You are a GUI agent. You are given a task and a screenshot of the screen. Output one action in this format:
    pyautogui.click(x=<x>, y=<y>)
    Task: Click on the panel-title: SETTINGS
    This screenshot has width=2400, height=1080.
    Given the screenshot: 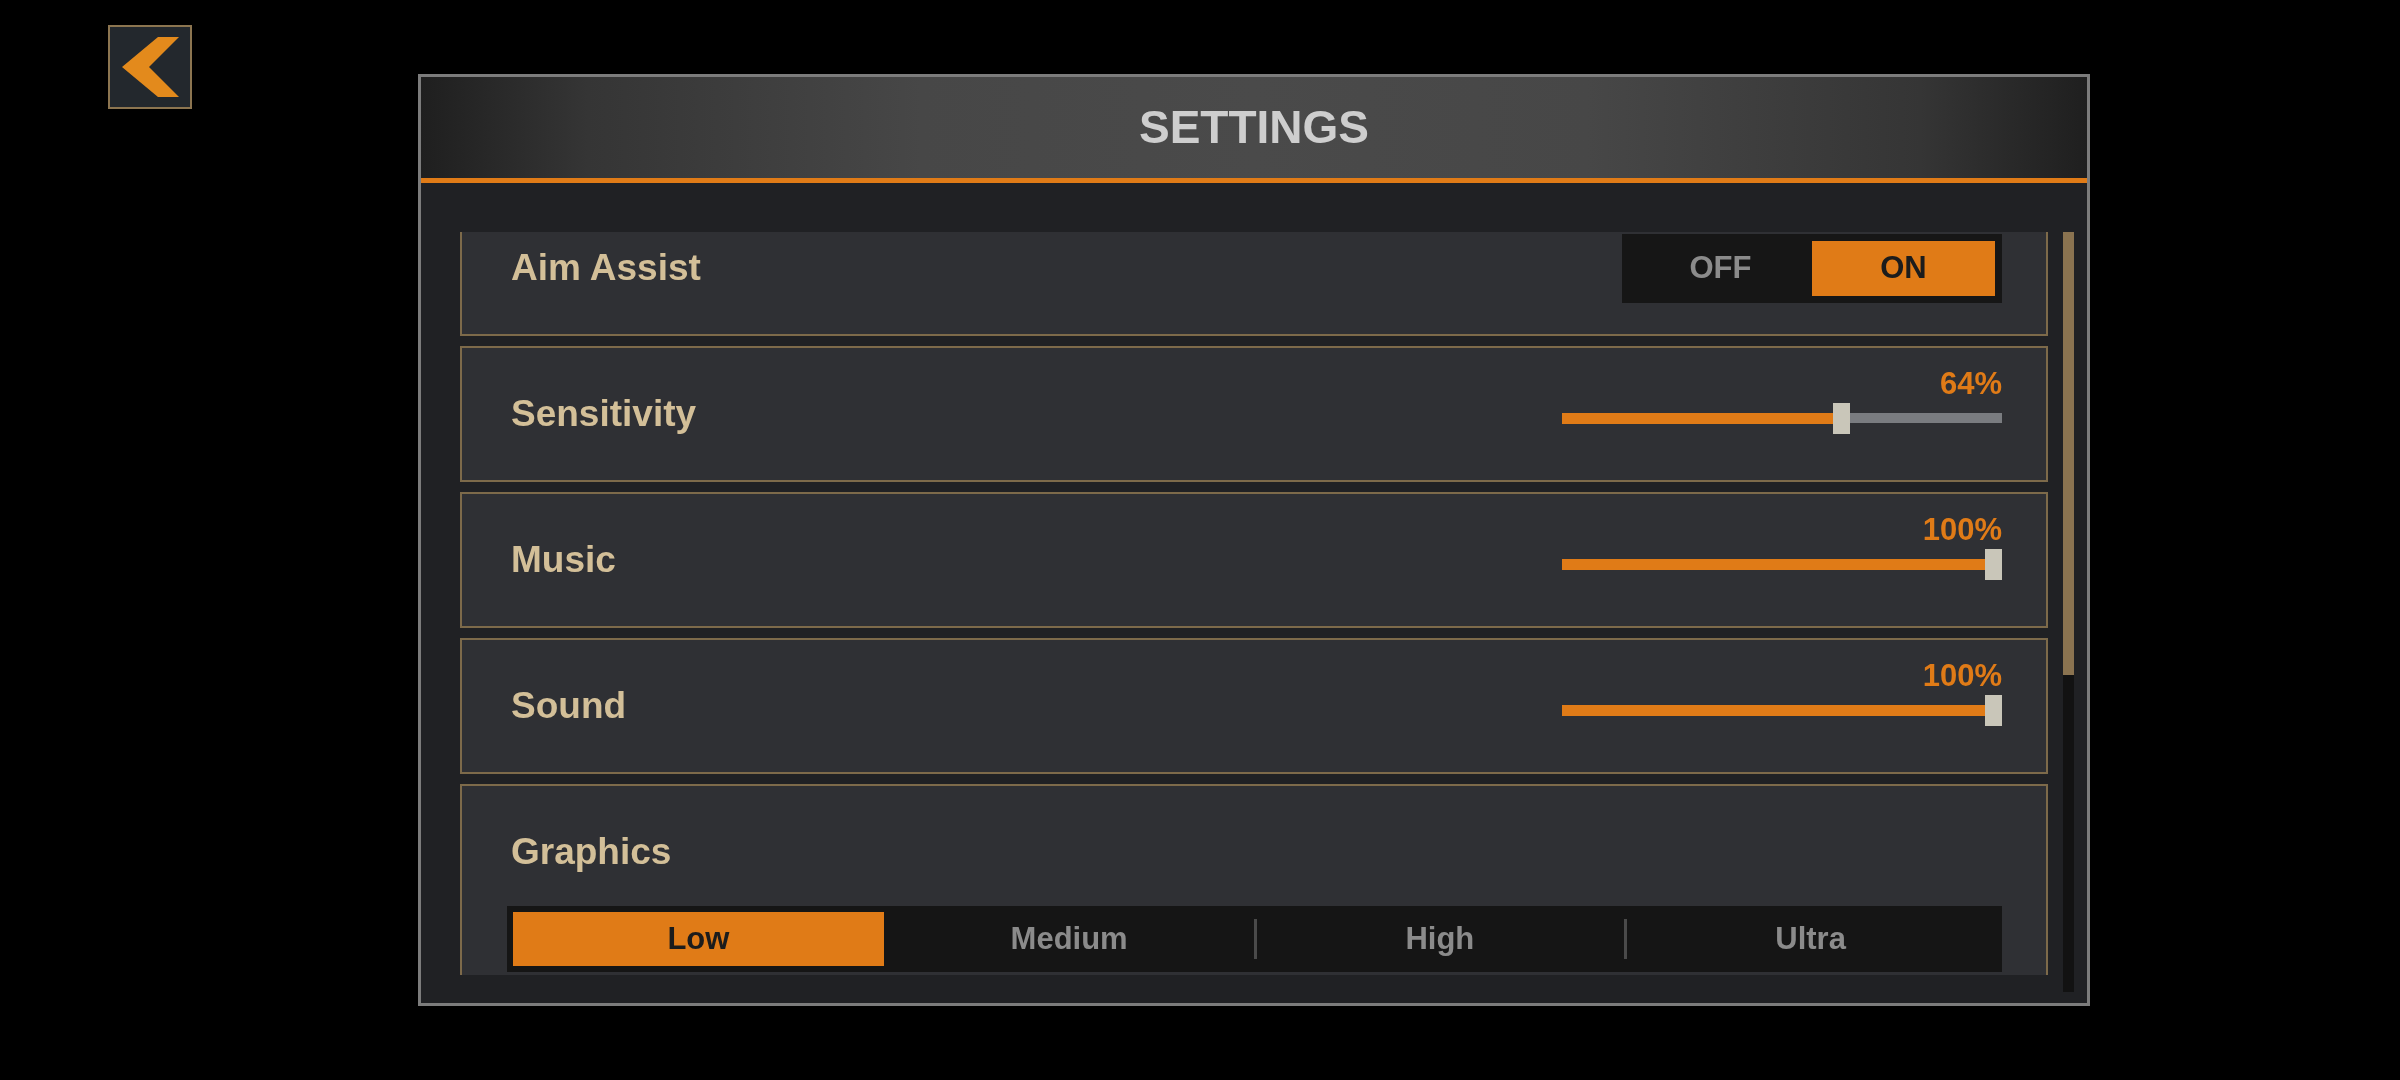 What is the action you would take?
    pyautogui.click(x=1254, y=127)
    